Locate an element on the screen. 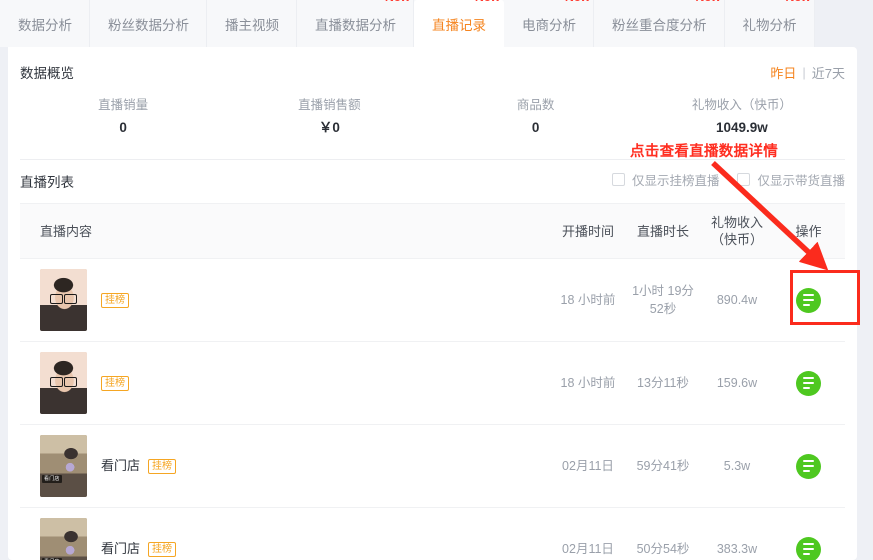  table-row: 看门店 看门店 挂榜 02月11日 59分41秒 5.3w is located at coordinates (432, 466).